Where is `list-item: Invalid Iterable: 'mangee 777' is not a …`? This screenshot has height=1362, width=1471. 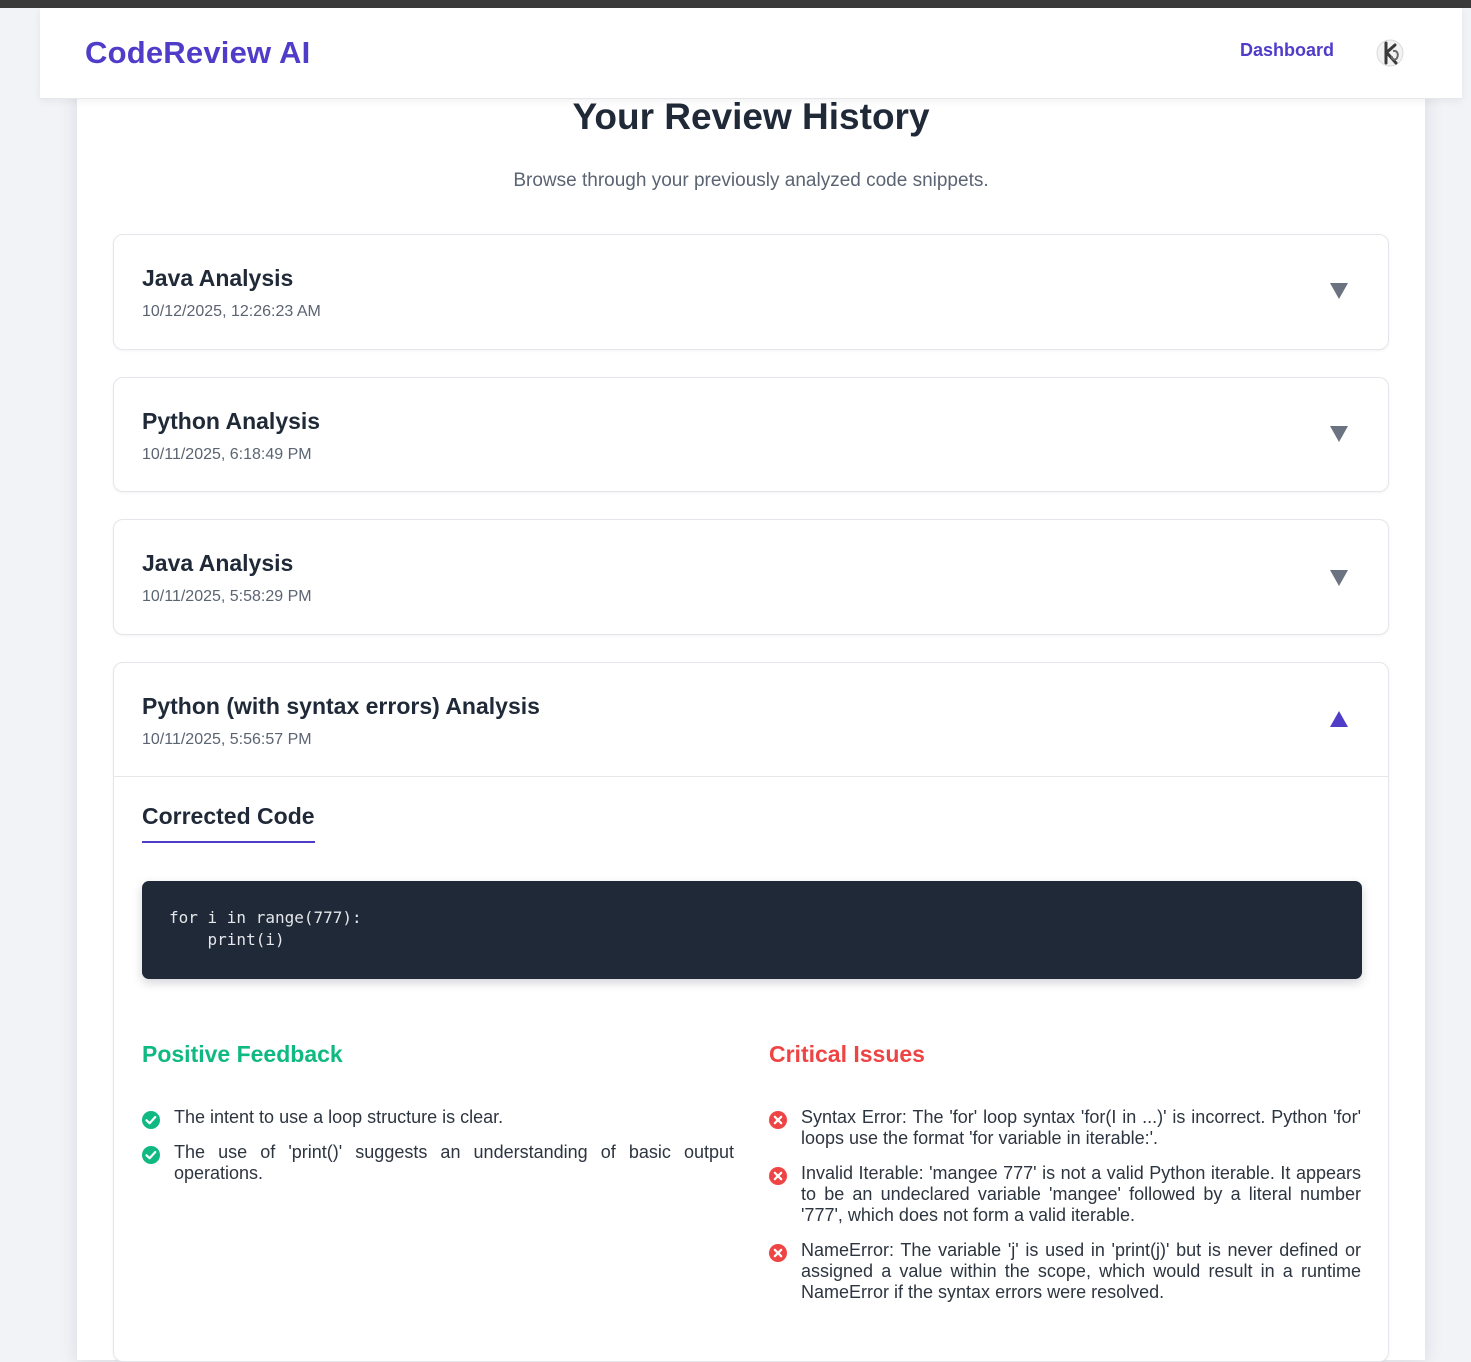 list-item: Invalid Iterable: 'mangee 777' is not a … is located at coordinates (1065, 1194).